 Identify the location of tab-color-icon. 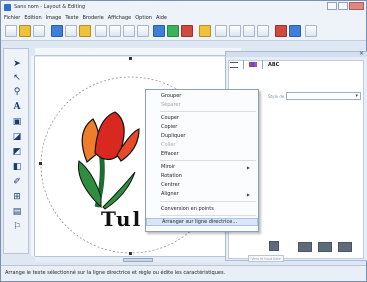
(253, 64).